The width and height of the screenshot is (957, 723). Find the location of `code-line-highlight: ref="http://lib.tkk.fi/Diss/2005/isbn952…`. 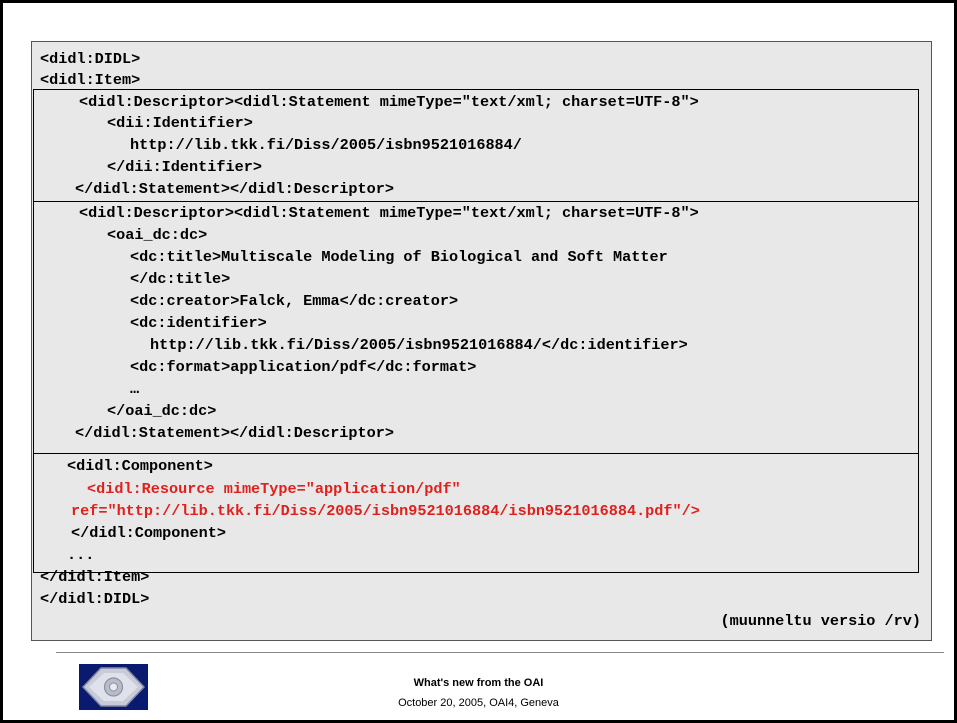

code-line-highlight: ref="http://lib.tkk.fi/Diss/2005/isbn952… is located at coordinates (385, 511).